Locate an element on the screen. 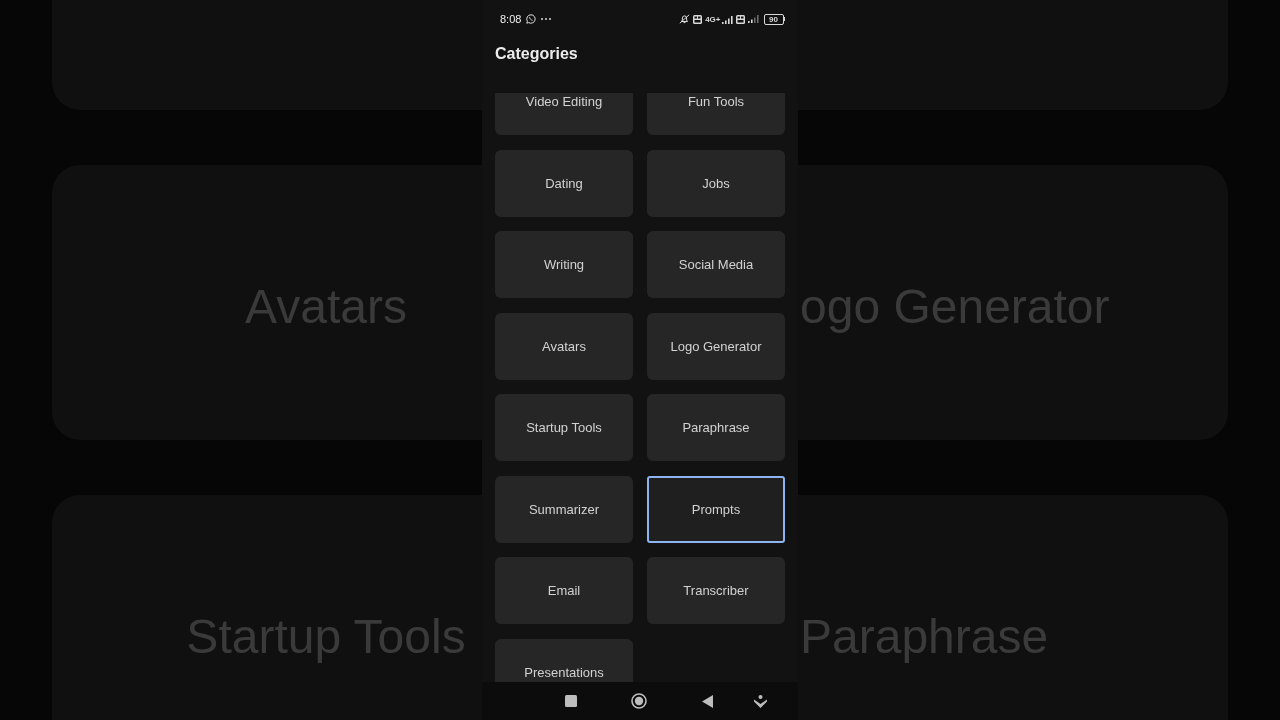 This screenshot has height=720, width=1280. battery-percent: 90 is located at coordinates (773, 19).